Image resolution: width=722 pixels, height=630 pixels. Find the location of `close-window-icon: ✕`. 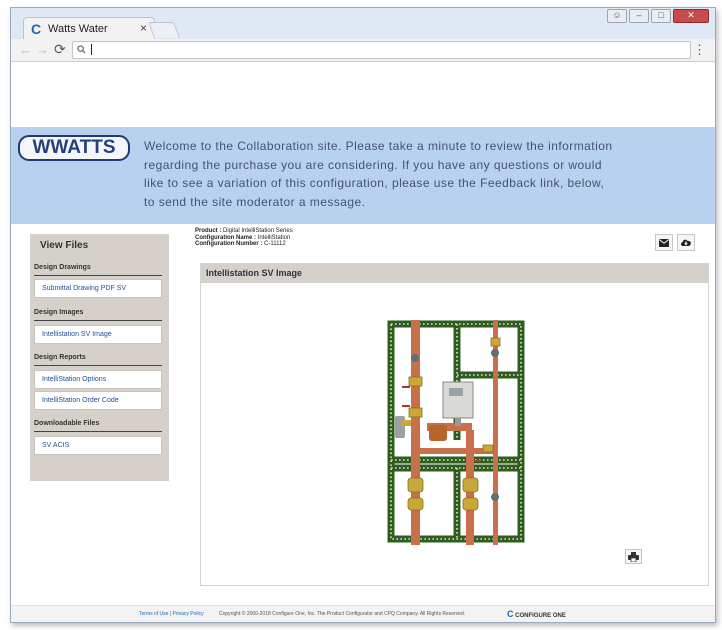

close-window-icon: ✕ is located at coordinates (691, 16).